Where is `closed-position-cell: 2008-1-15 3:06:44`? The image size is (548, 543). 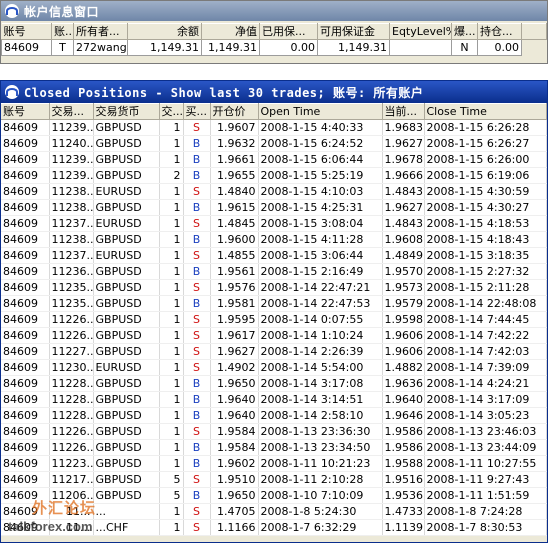 closed-position-cell: 2008-1-15 3:06:44 is located at coordinates (320, 255).